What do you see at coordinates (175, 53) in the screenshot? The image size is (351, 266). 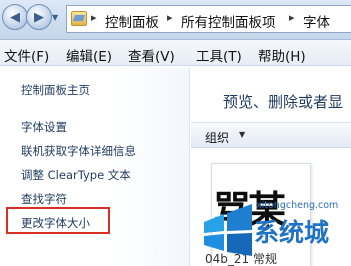 I see `menu-bar: 文件(F) 编辑(E) 查看(V) 工具(T) 帮助(H)` at bounding box center [175, 53].